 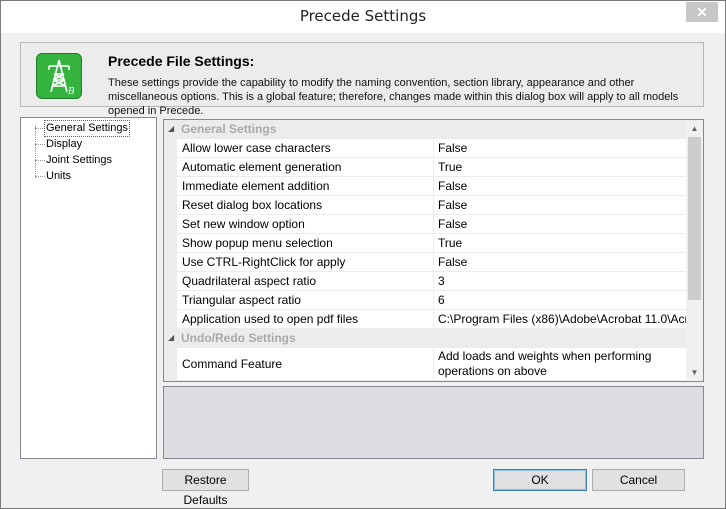 I want to click on svg-text: B, so click(x=71, y=91).